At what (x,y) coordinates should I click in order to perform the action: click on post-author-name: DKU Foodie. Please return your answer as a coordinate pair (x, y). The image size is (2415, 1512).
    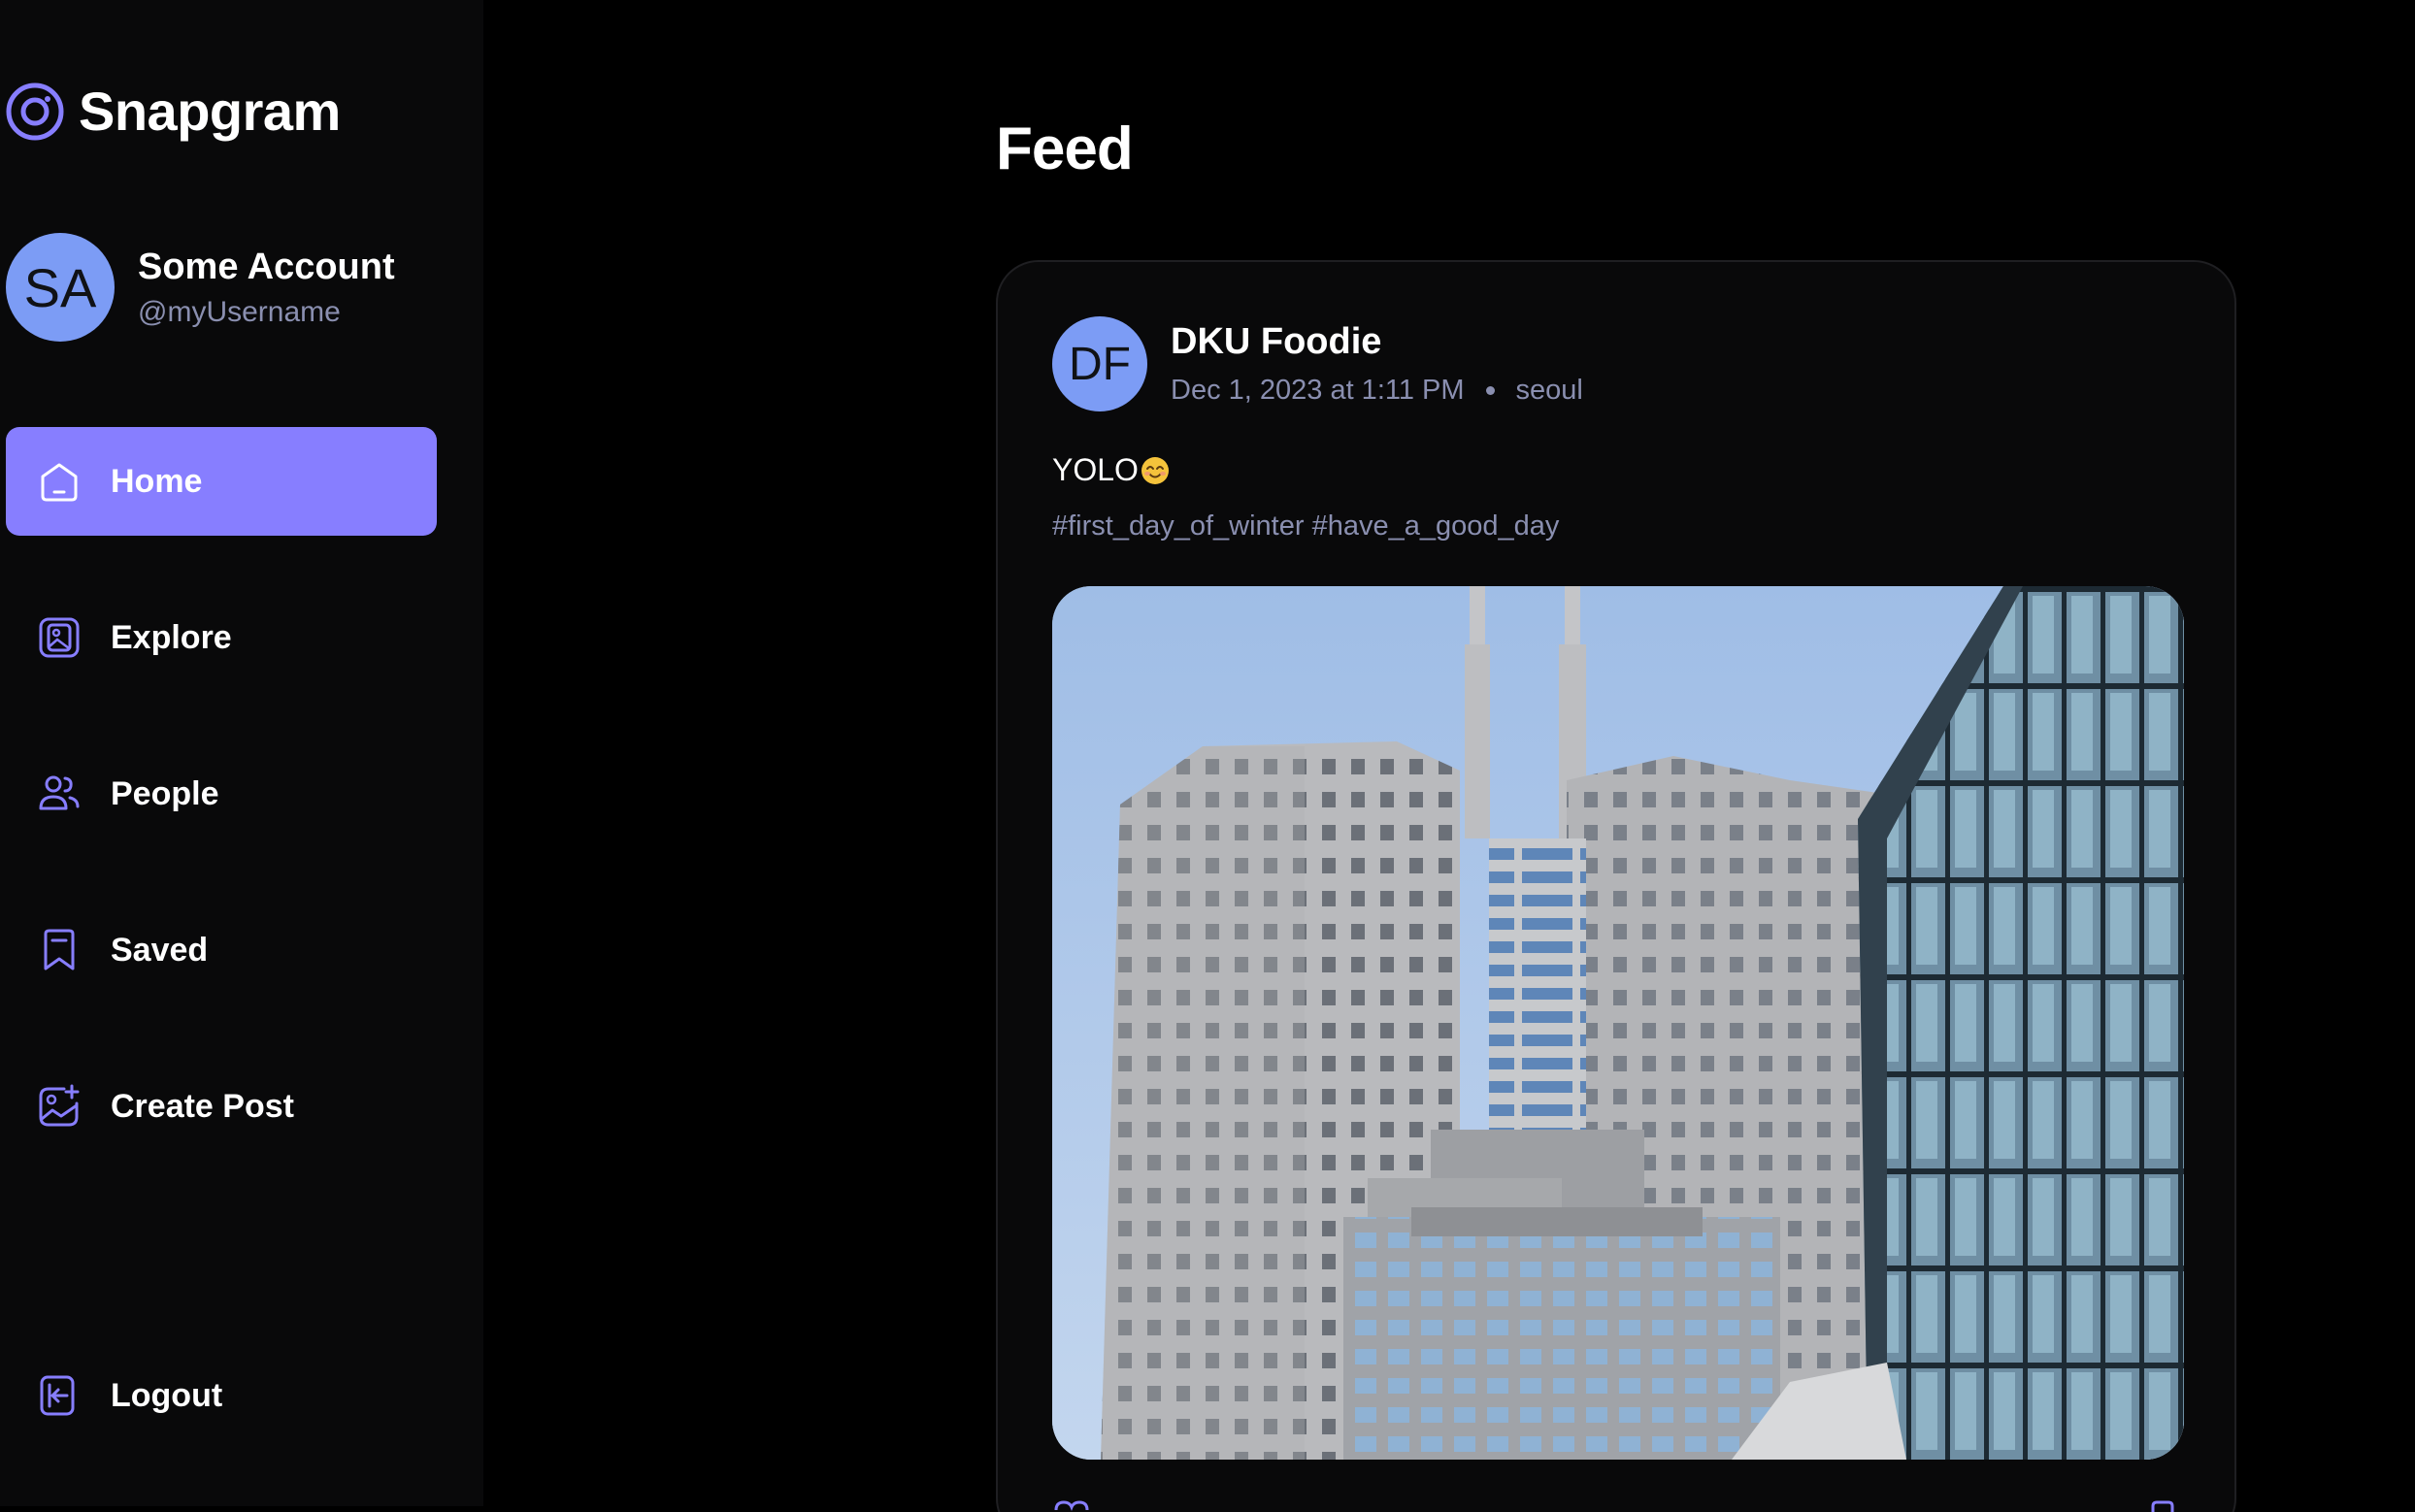
    Looking at the image, I should click on (1377, 342).